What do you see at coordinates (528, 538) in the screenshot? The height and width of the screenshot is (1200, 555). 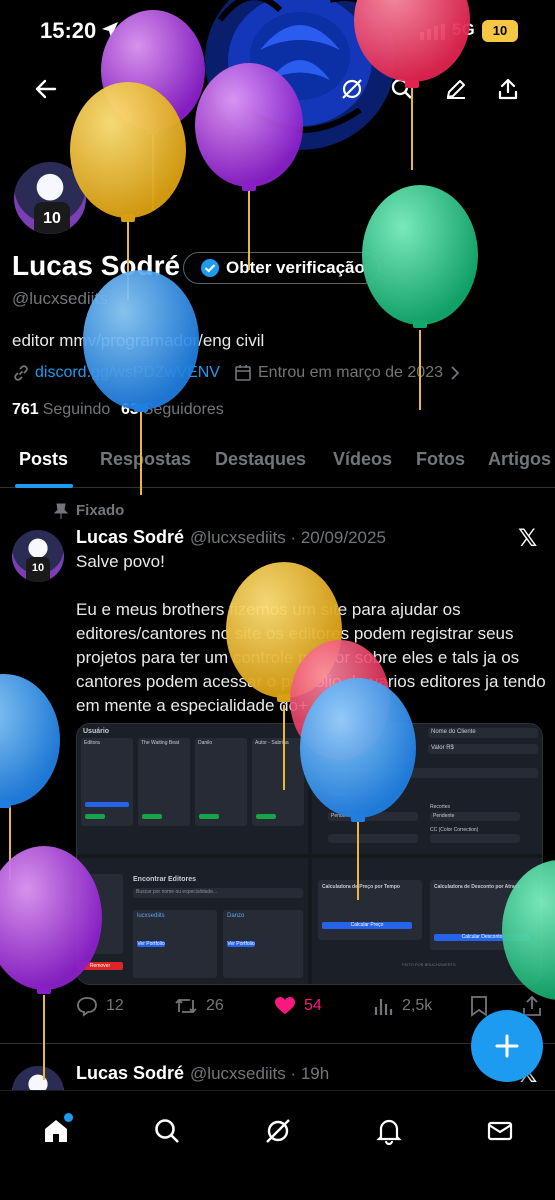 I see `x-logo-icon: 𝕏` at bounding box center [528, 538].